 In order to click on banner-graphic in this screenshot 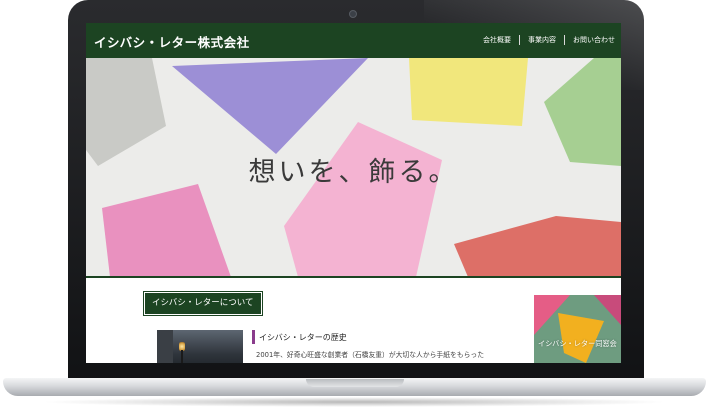, I will do `click(577, 329)`.